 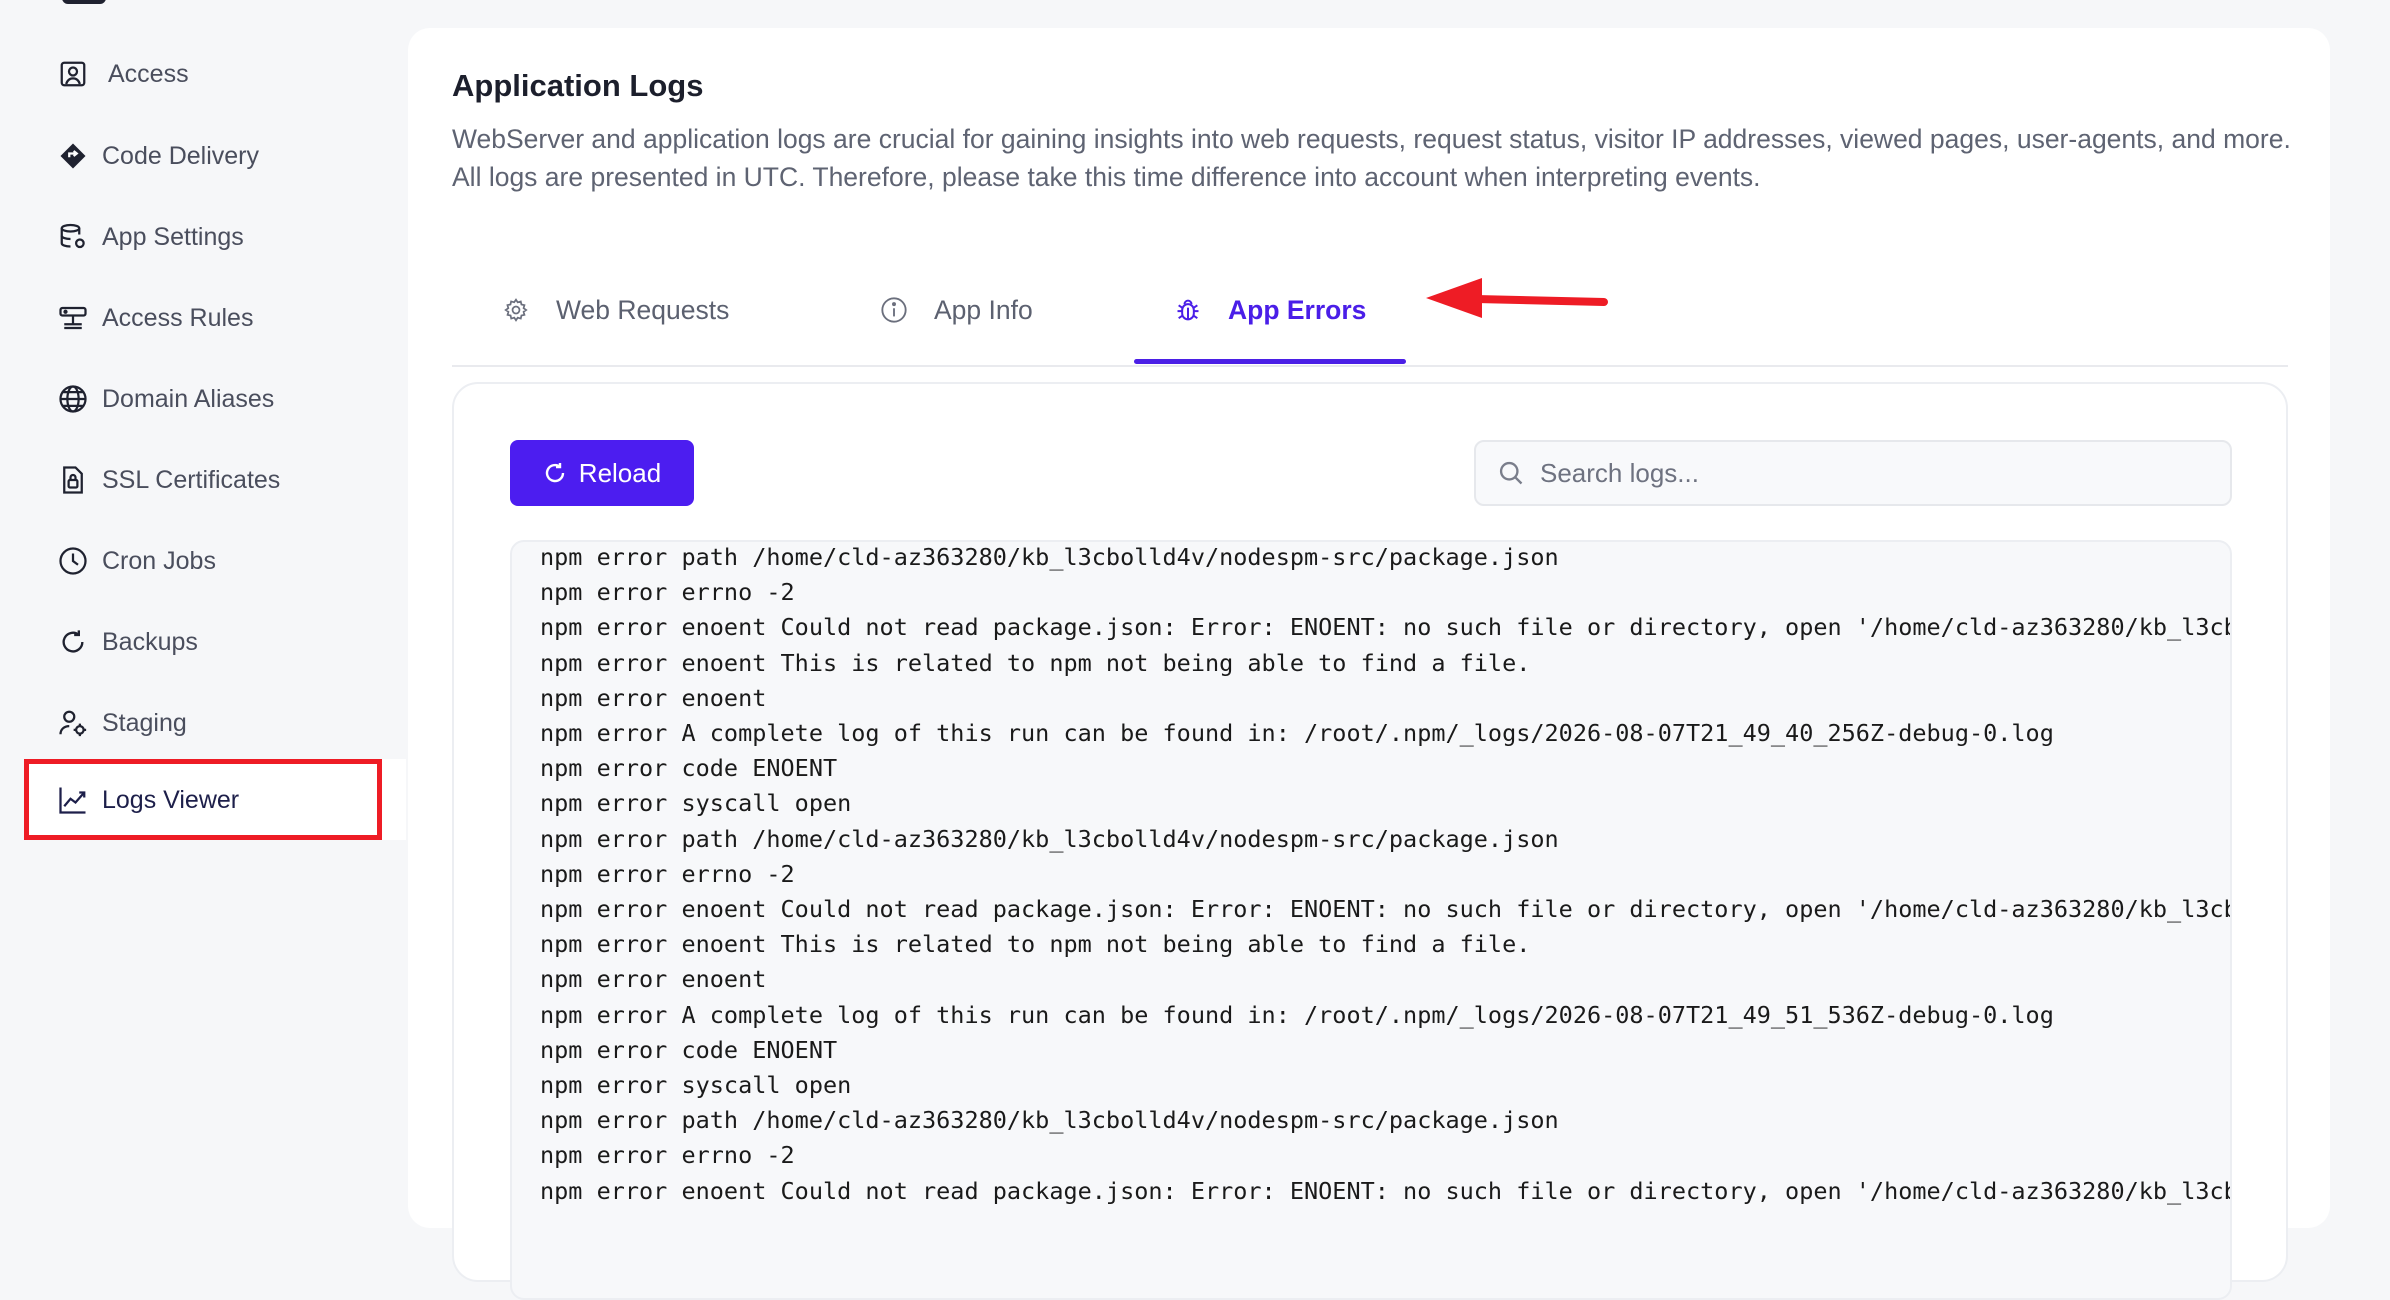 I want to click on tab-label: App Errors, so click(x=1297, y=309).